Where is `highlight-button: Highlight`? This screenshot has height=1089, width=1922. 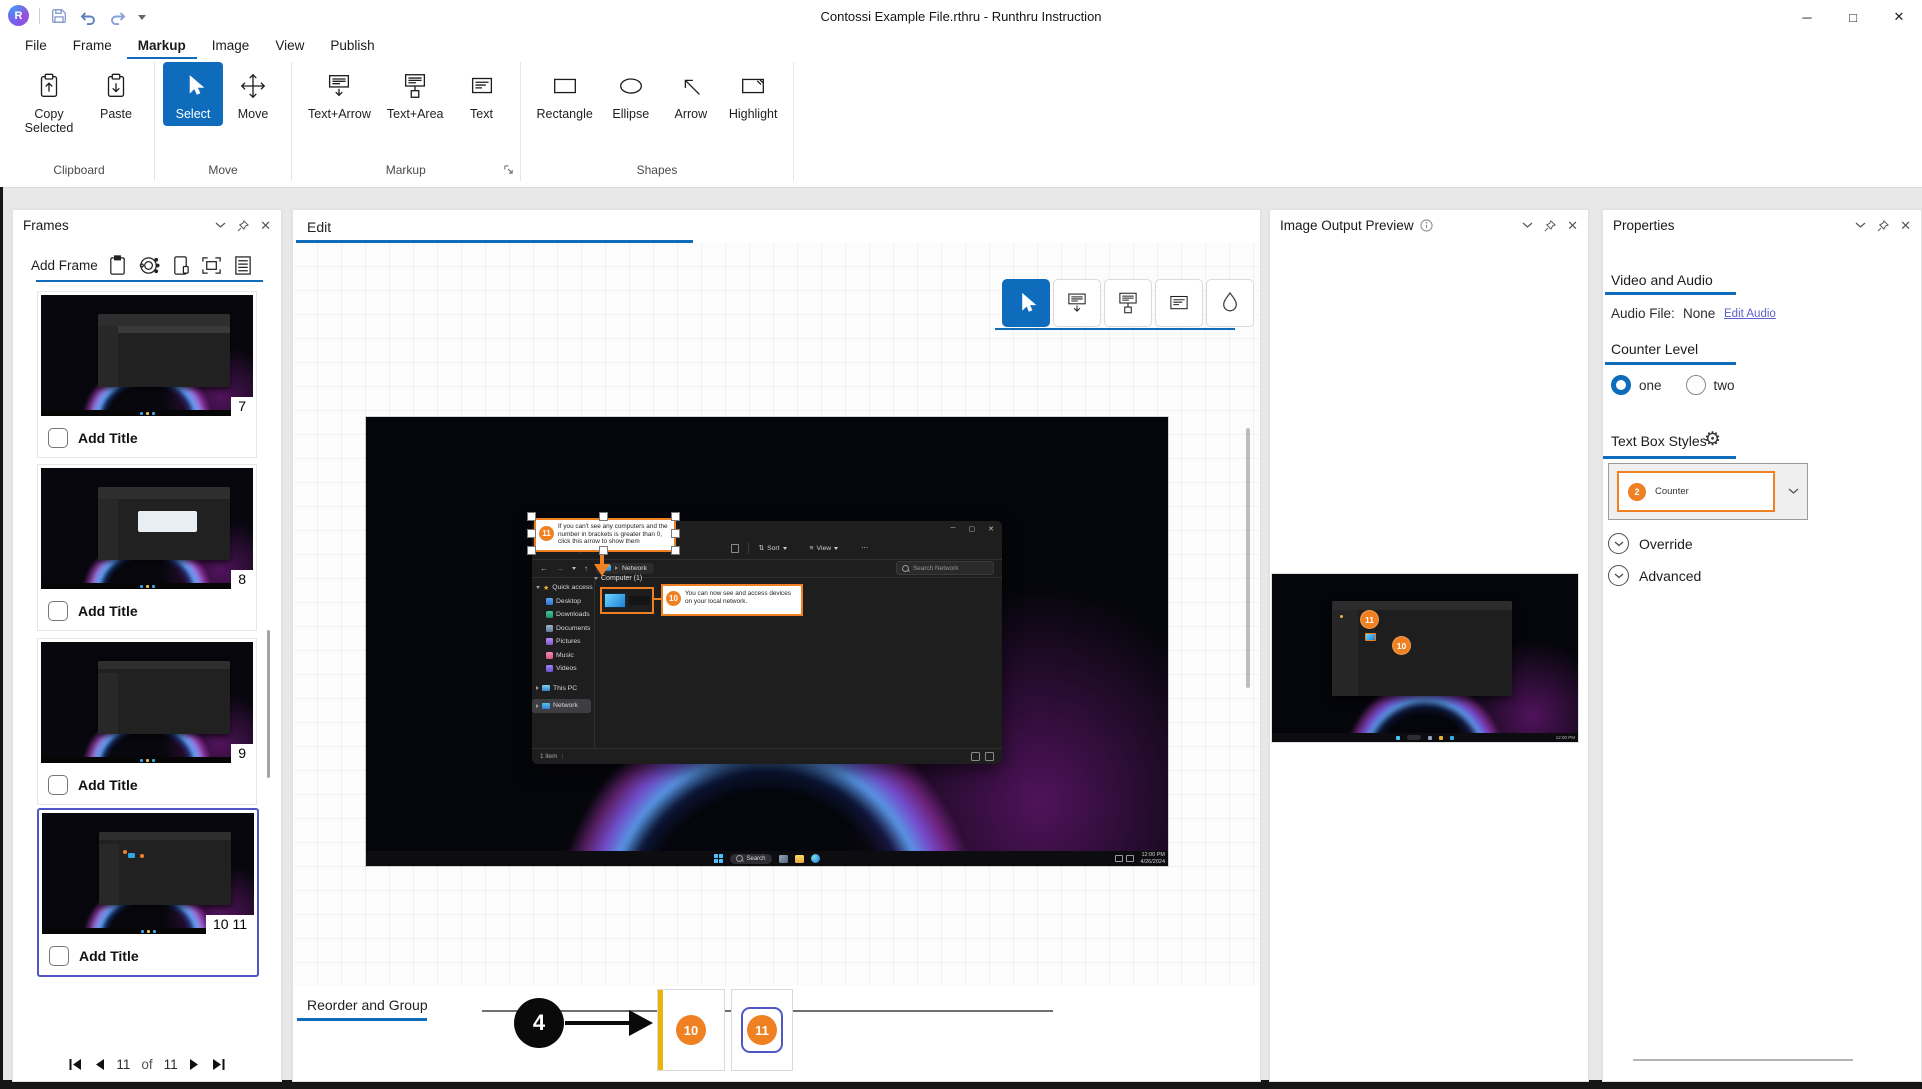 highlight-button: Highlight is located at coordinates (753, 94).